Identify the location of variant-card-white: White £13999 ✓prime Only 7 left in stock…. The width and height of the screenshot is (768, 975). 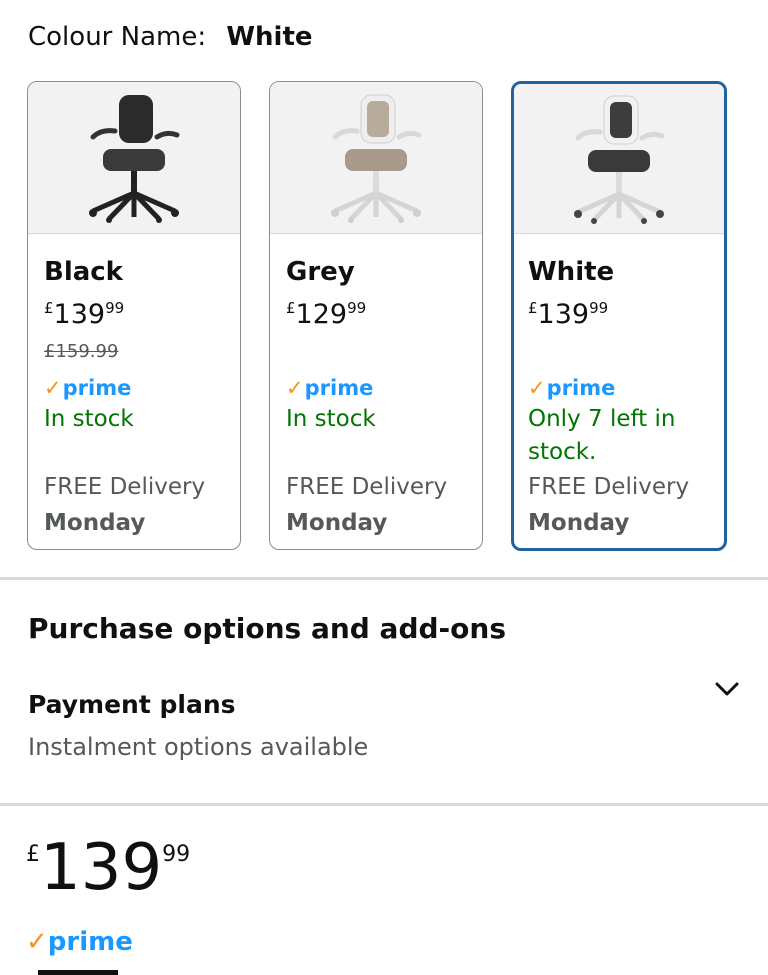
(619, 316).